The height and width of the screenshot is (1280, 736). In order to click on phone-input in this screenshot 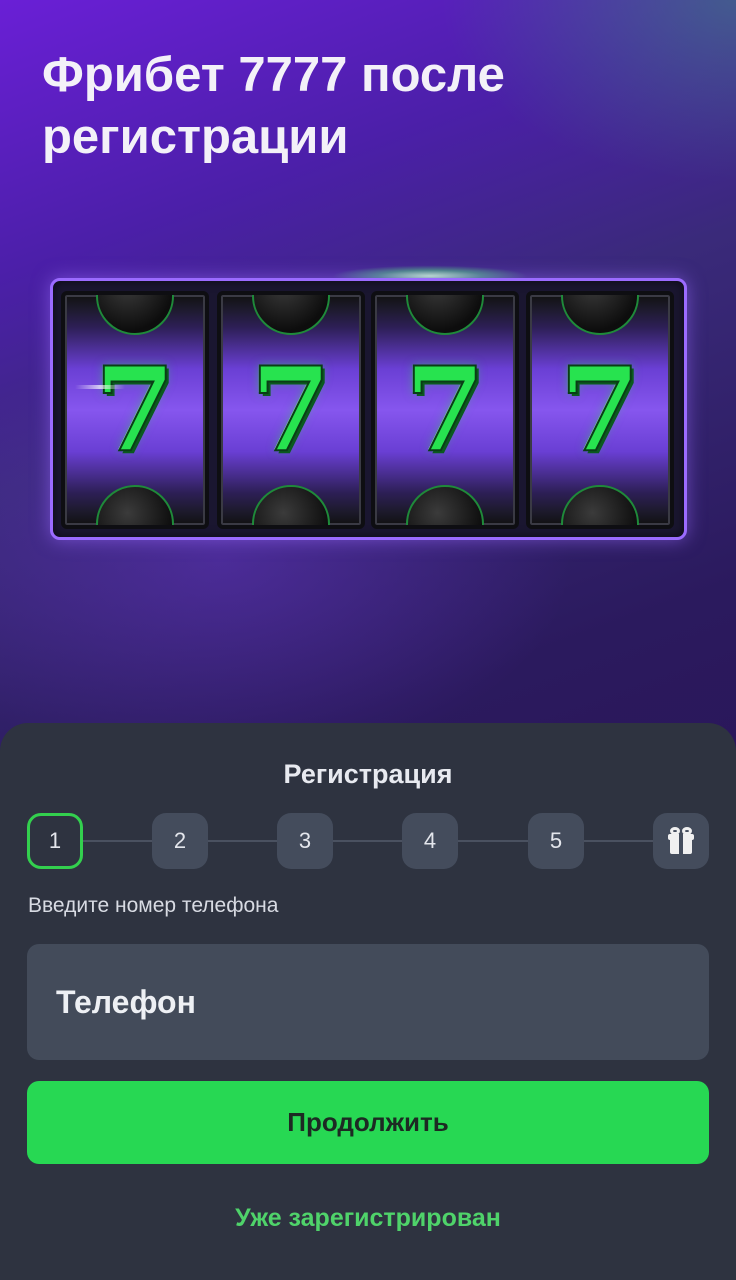, I will do `click(368, 1002)`.